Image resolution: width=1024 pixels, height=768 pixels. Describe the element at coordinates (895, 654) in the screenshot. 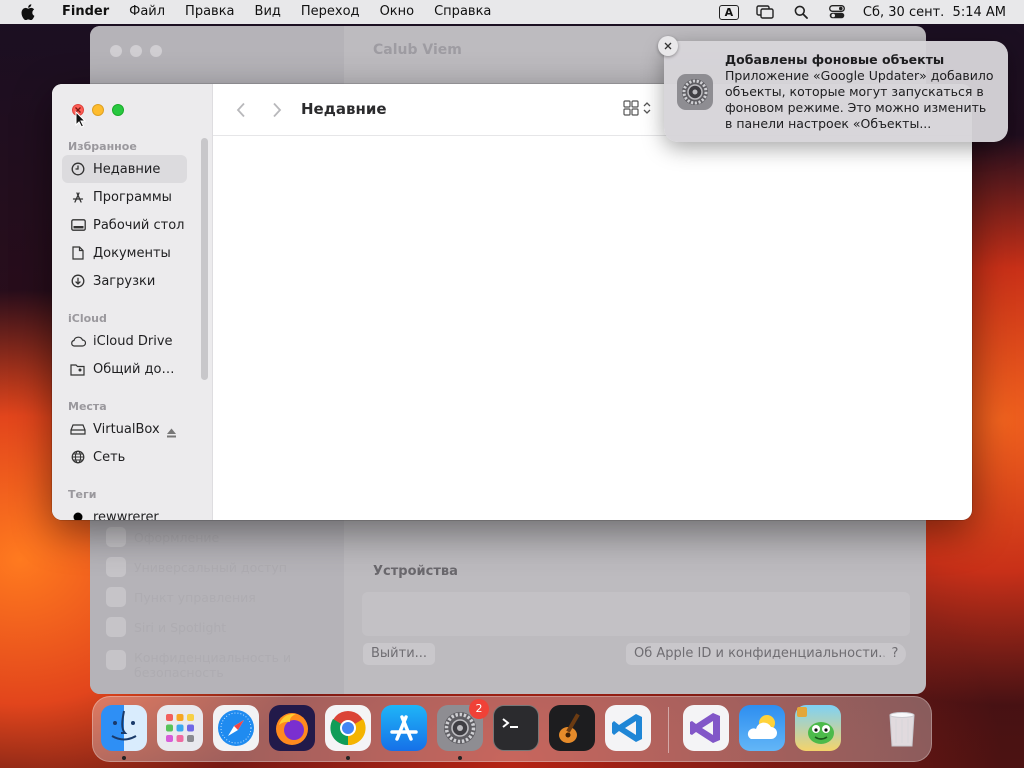

I see `help-button: ?` at that location.